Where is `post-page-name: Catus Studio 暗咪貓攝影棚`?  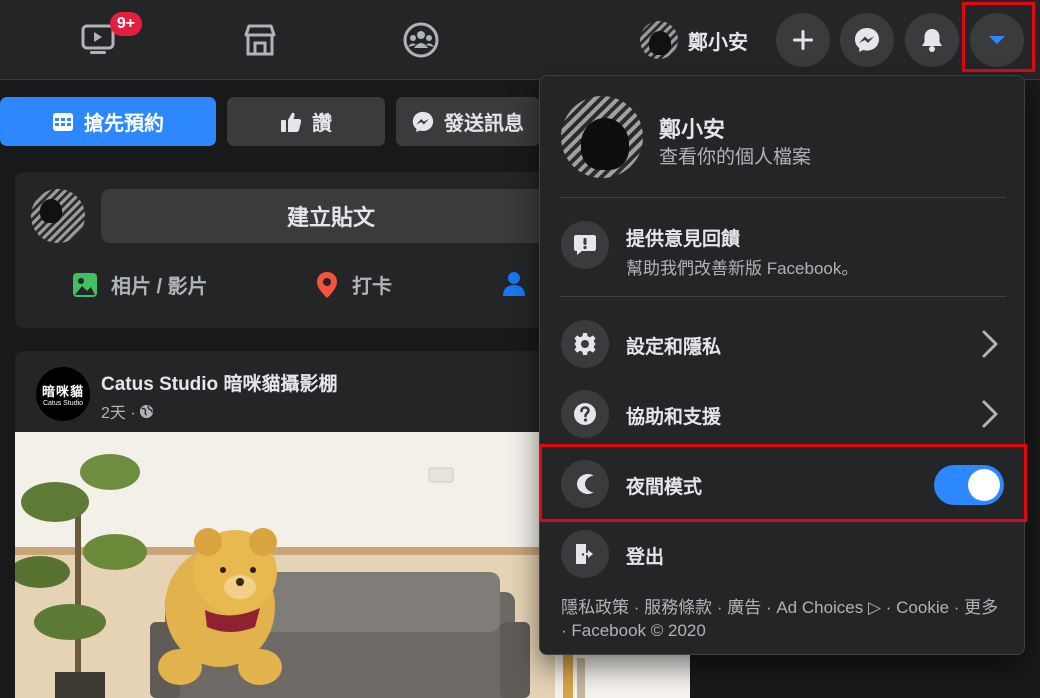 post-page-name: Catus Studio 暗咪貓攝影棚 is located at coordinates (219, 382).